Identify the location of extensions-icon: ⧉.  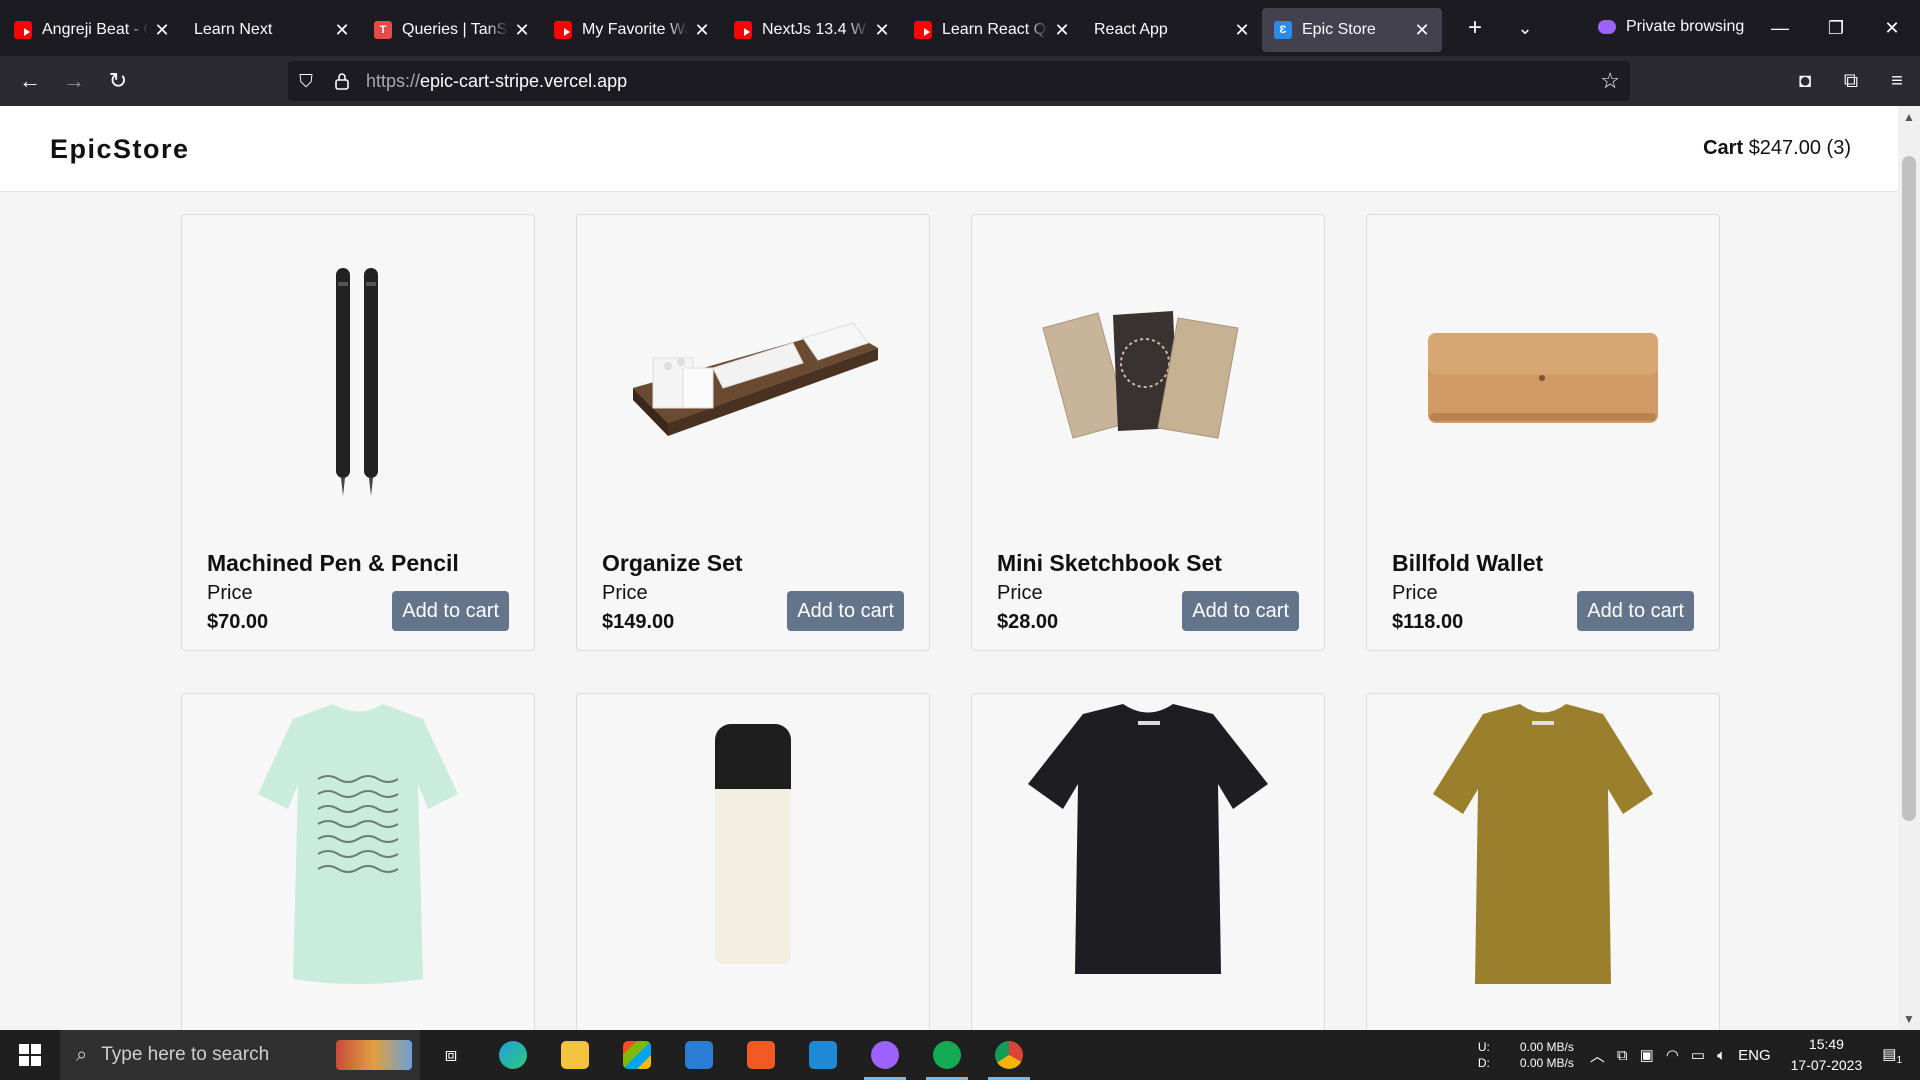
(1851, 81).